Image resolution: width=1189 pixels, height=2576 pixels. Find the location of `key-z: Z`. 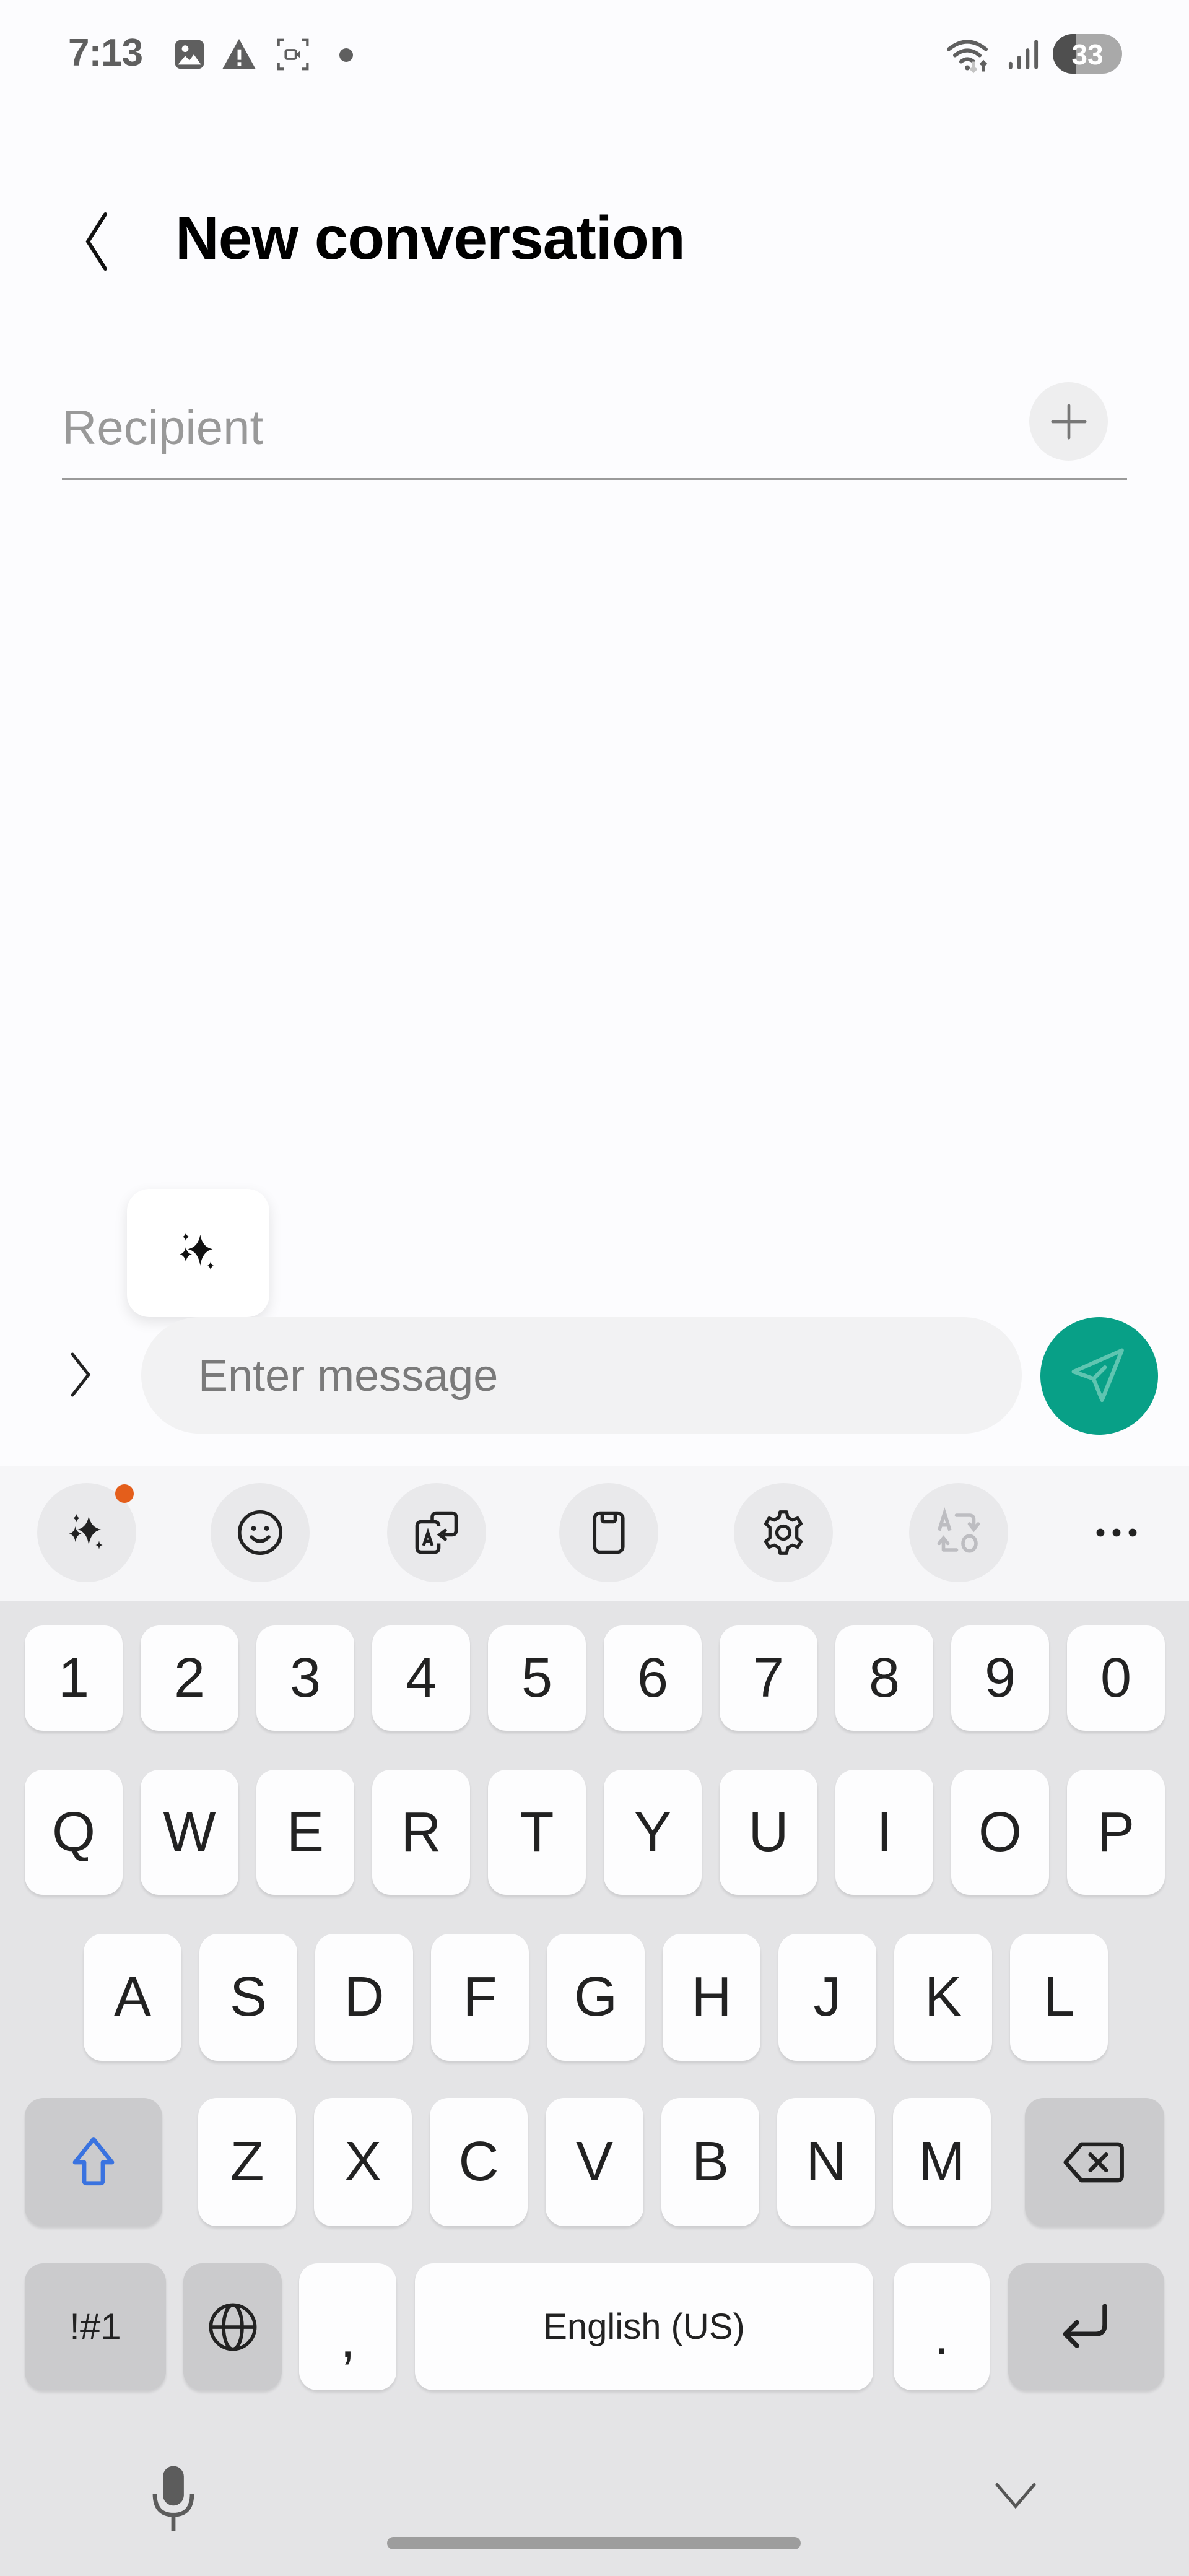

key-z: Z is located at coordinates (247, 2162).